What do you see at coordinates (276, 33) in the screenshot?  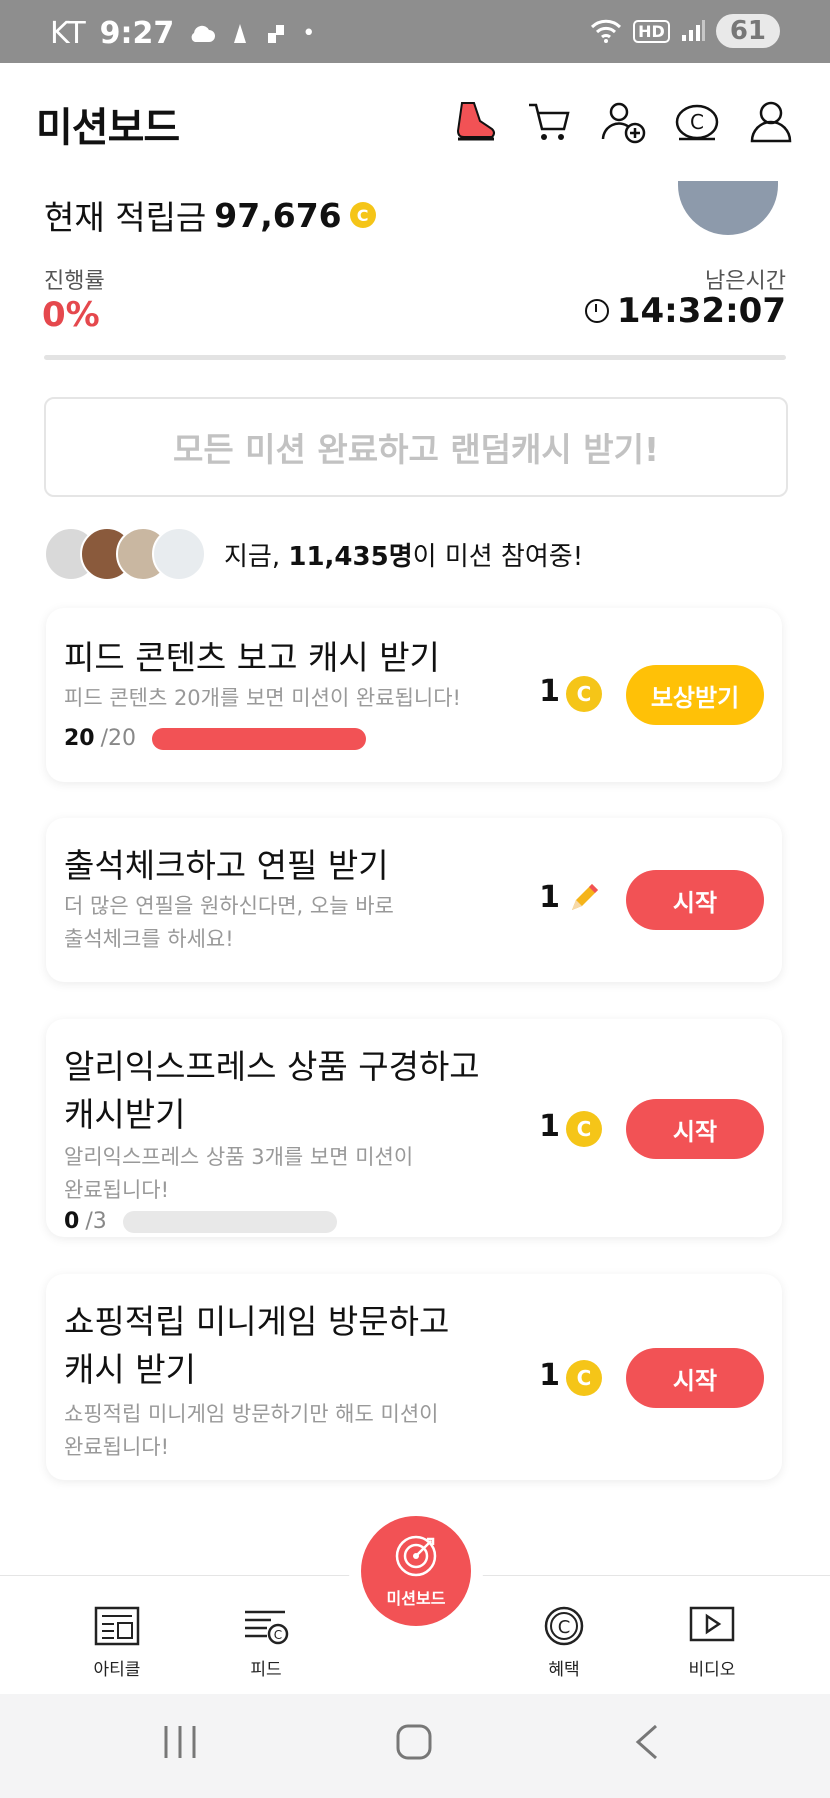 I see `app-notification-icon` at bounding box center [276, 33].